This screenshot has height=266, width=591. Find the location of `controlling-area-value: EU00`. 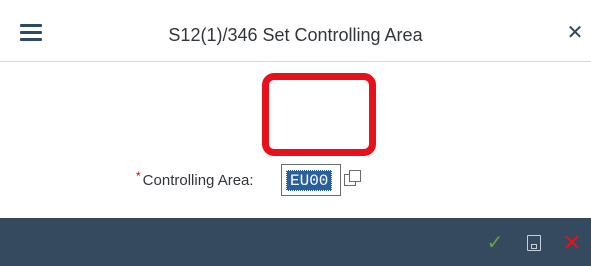

controlling-area-value: EU00 is located at coordinates (309, 180).